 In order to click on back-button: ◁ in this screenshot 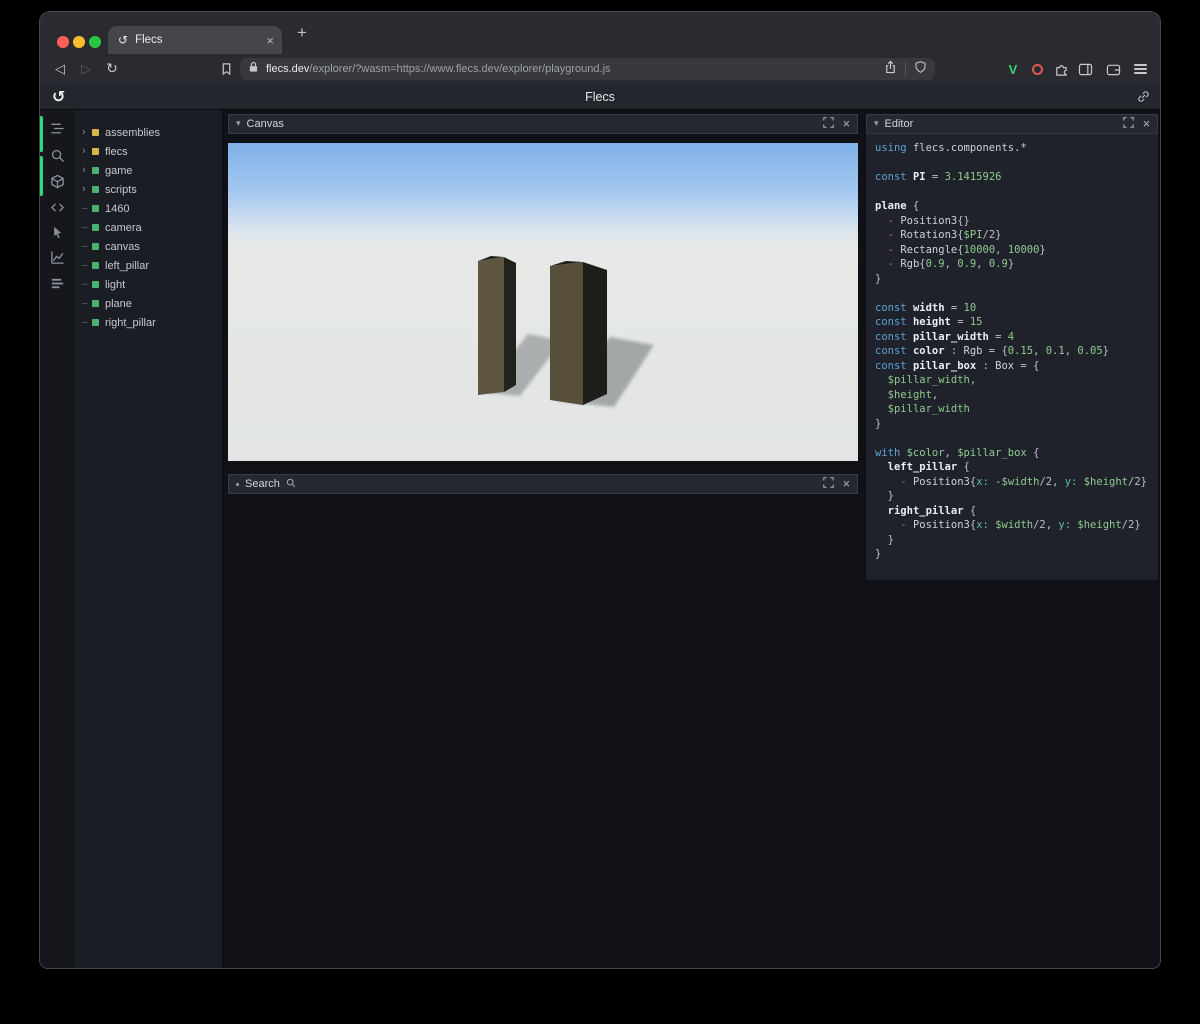, I will do `click(60, 69)`.